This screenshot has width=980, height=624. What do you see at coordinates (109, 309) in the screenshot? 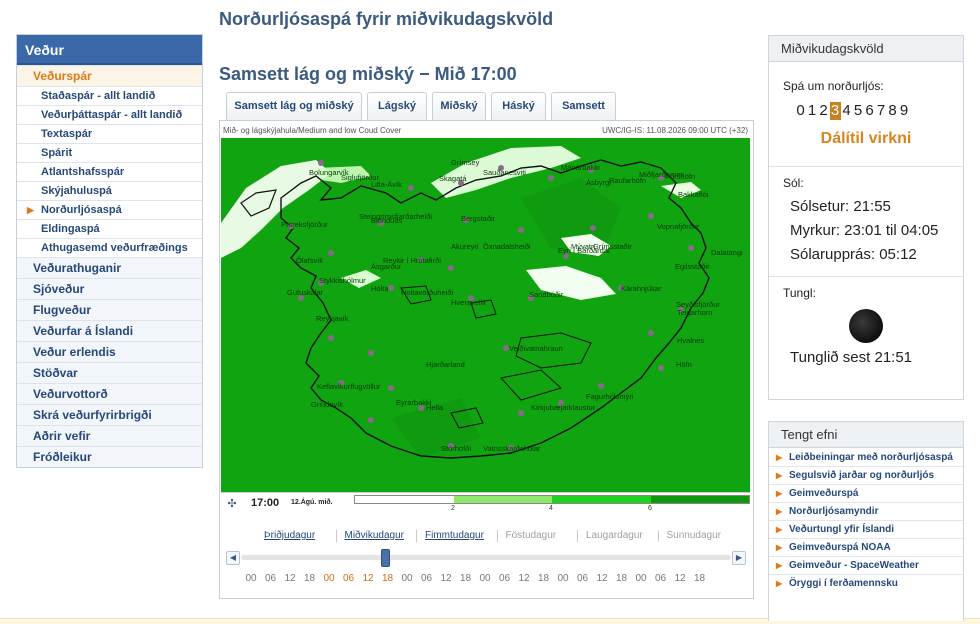
I see `nav-item-flugve-ur: Flugveður` at bounding box center [109, 309].